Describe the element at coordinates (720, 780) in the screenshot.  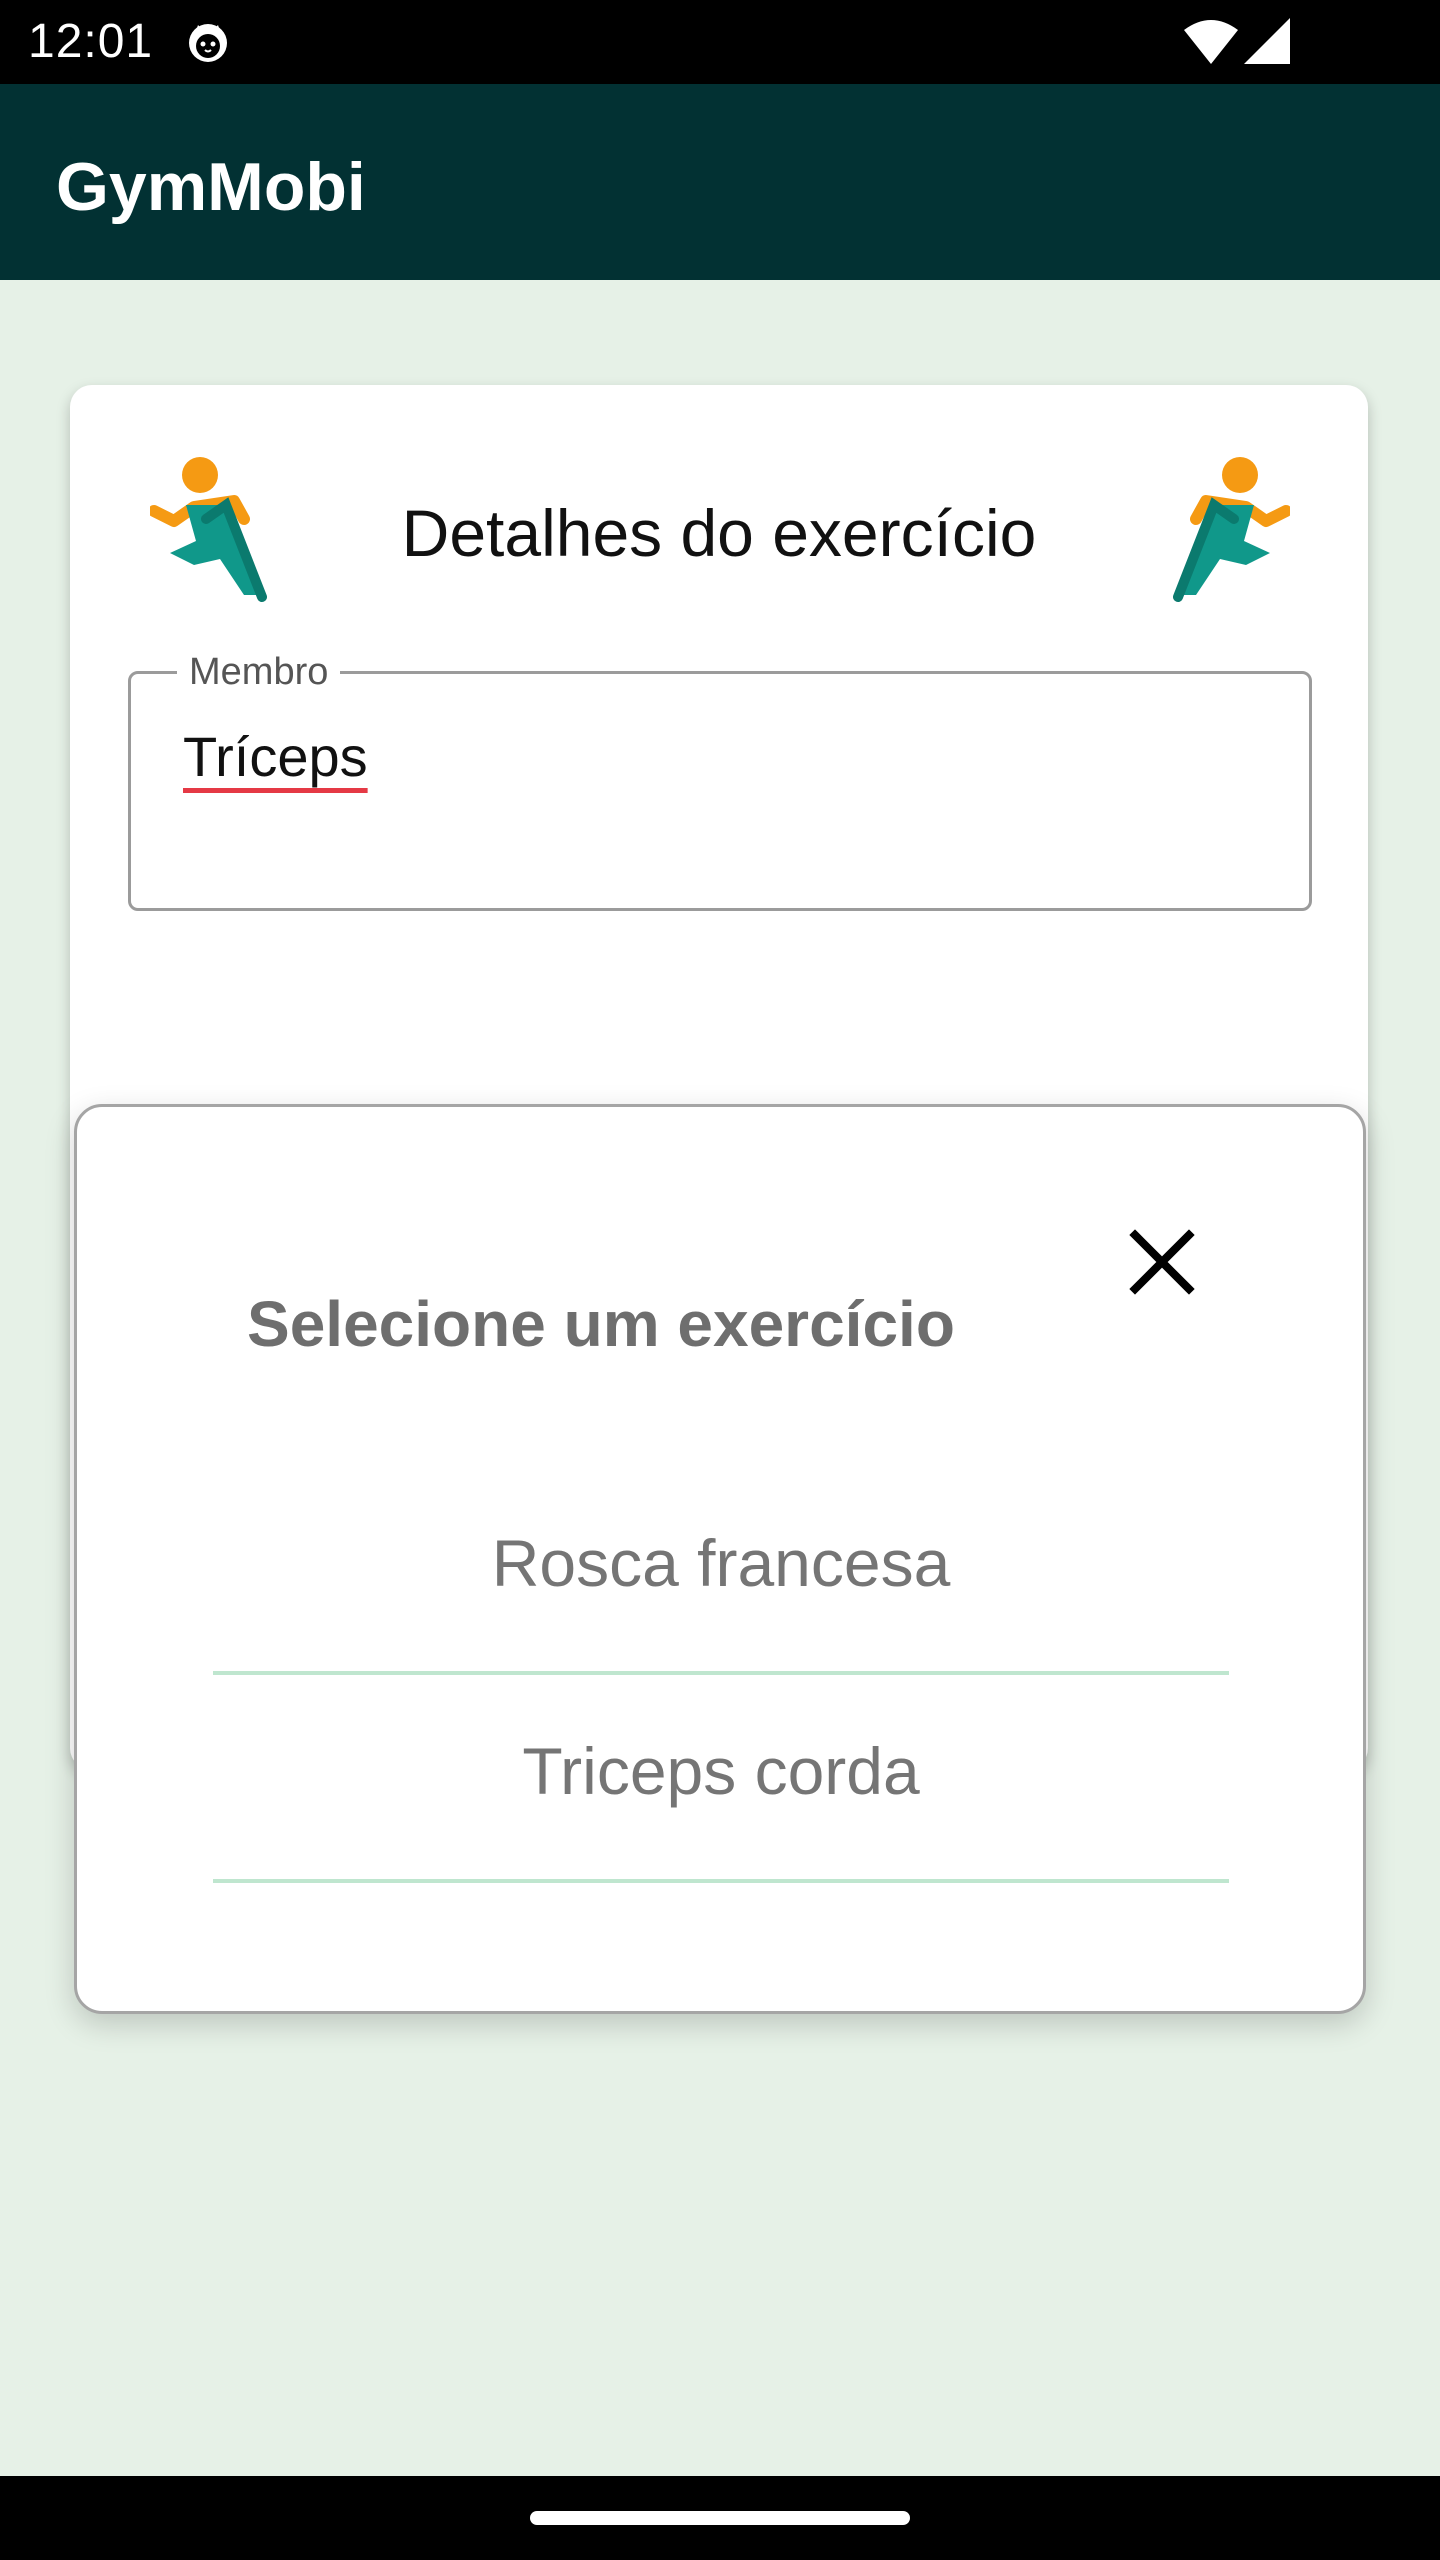
I see `member-field: Membro Tríceps` at that location.